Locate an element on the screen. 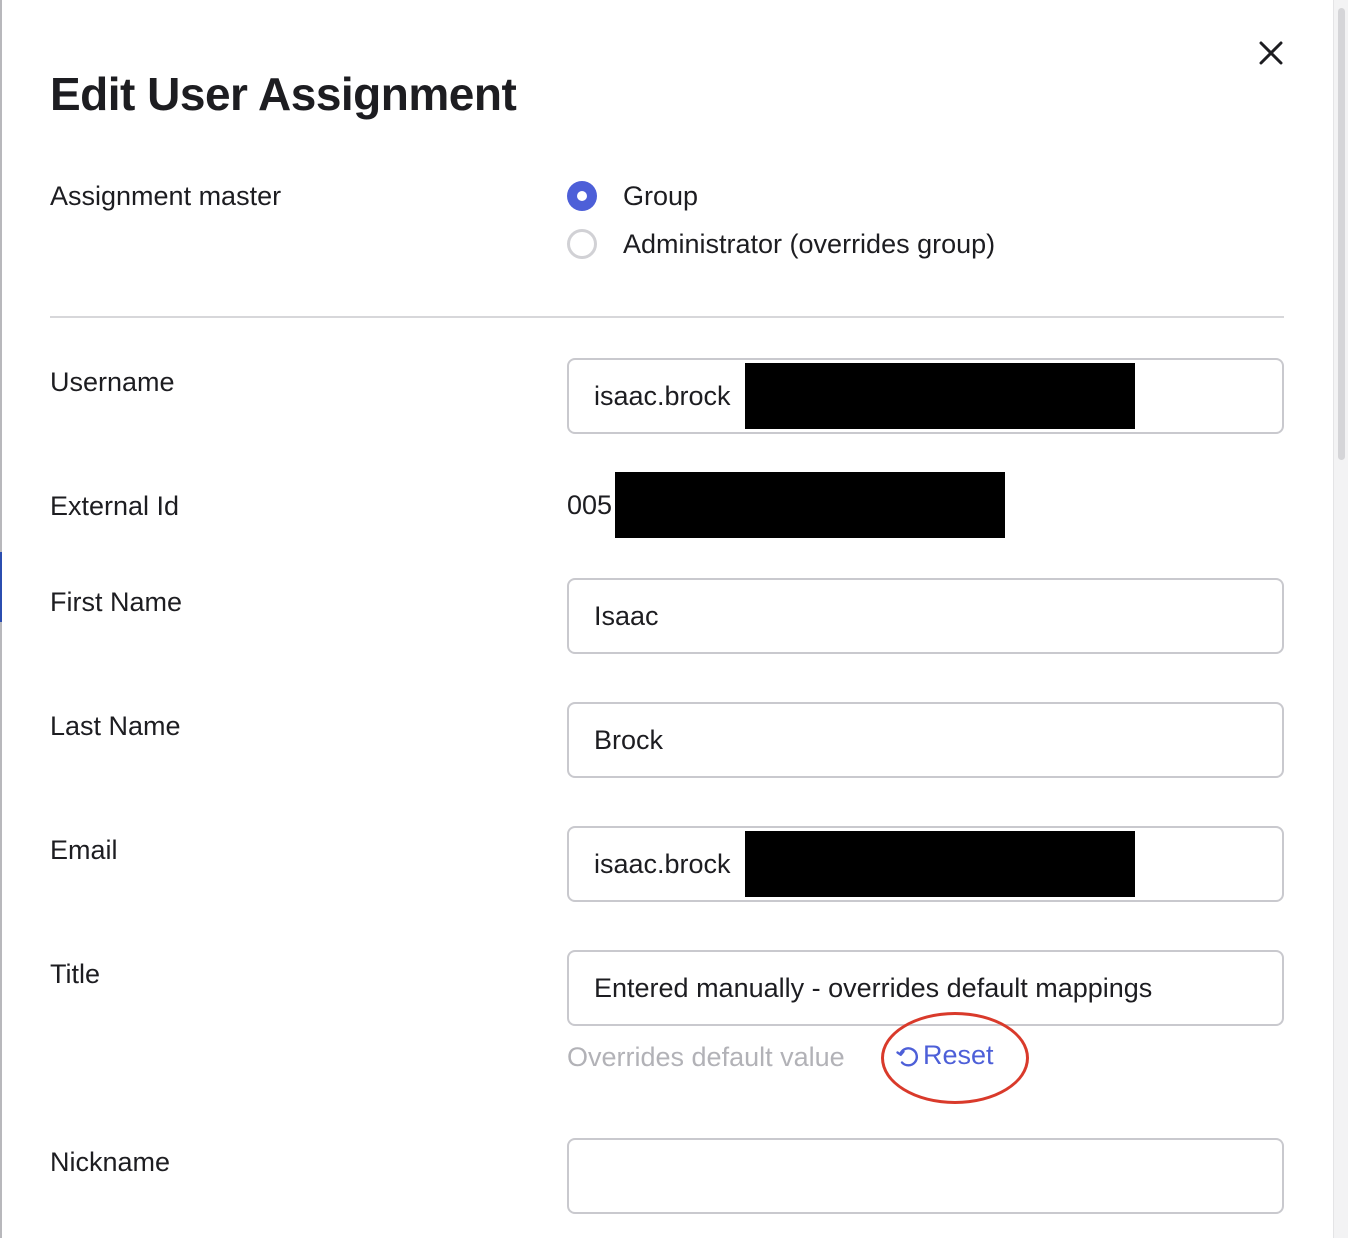 This screenshot has width=1348, height=1238. username-value: isaac.brock is located at coordinates (662, 395).